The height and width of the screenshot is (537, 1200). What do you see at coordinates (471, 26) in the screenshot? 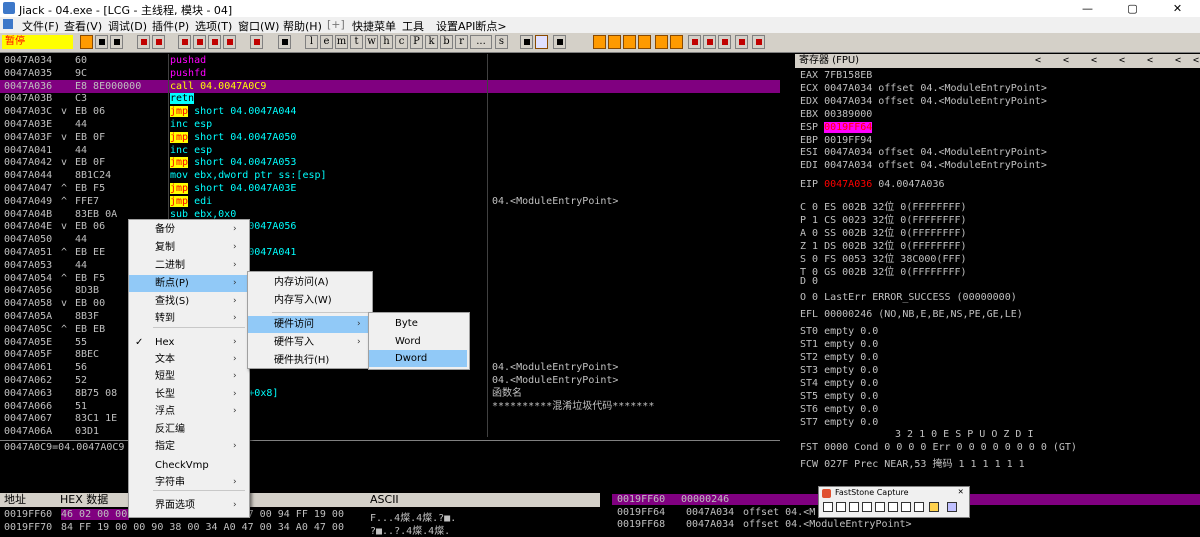
I see `menu-api-breakpoint: 设置API断点>` at bounding box center [471, 26].